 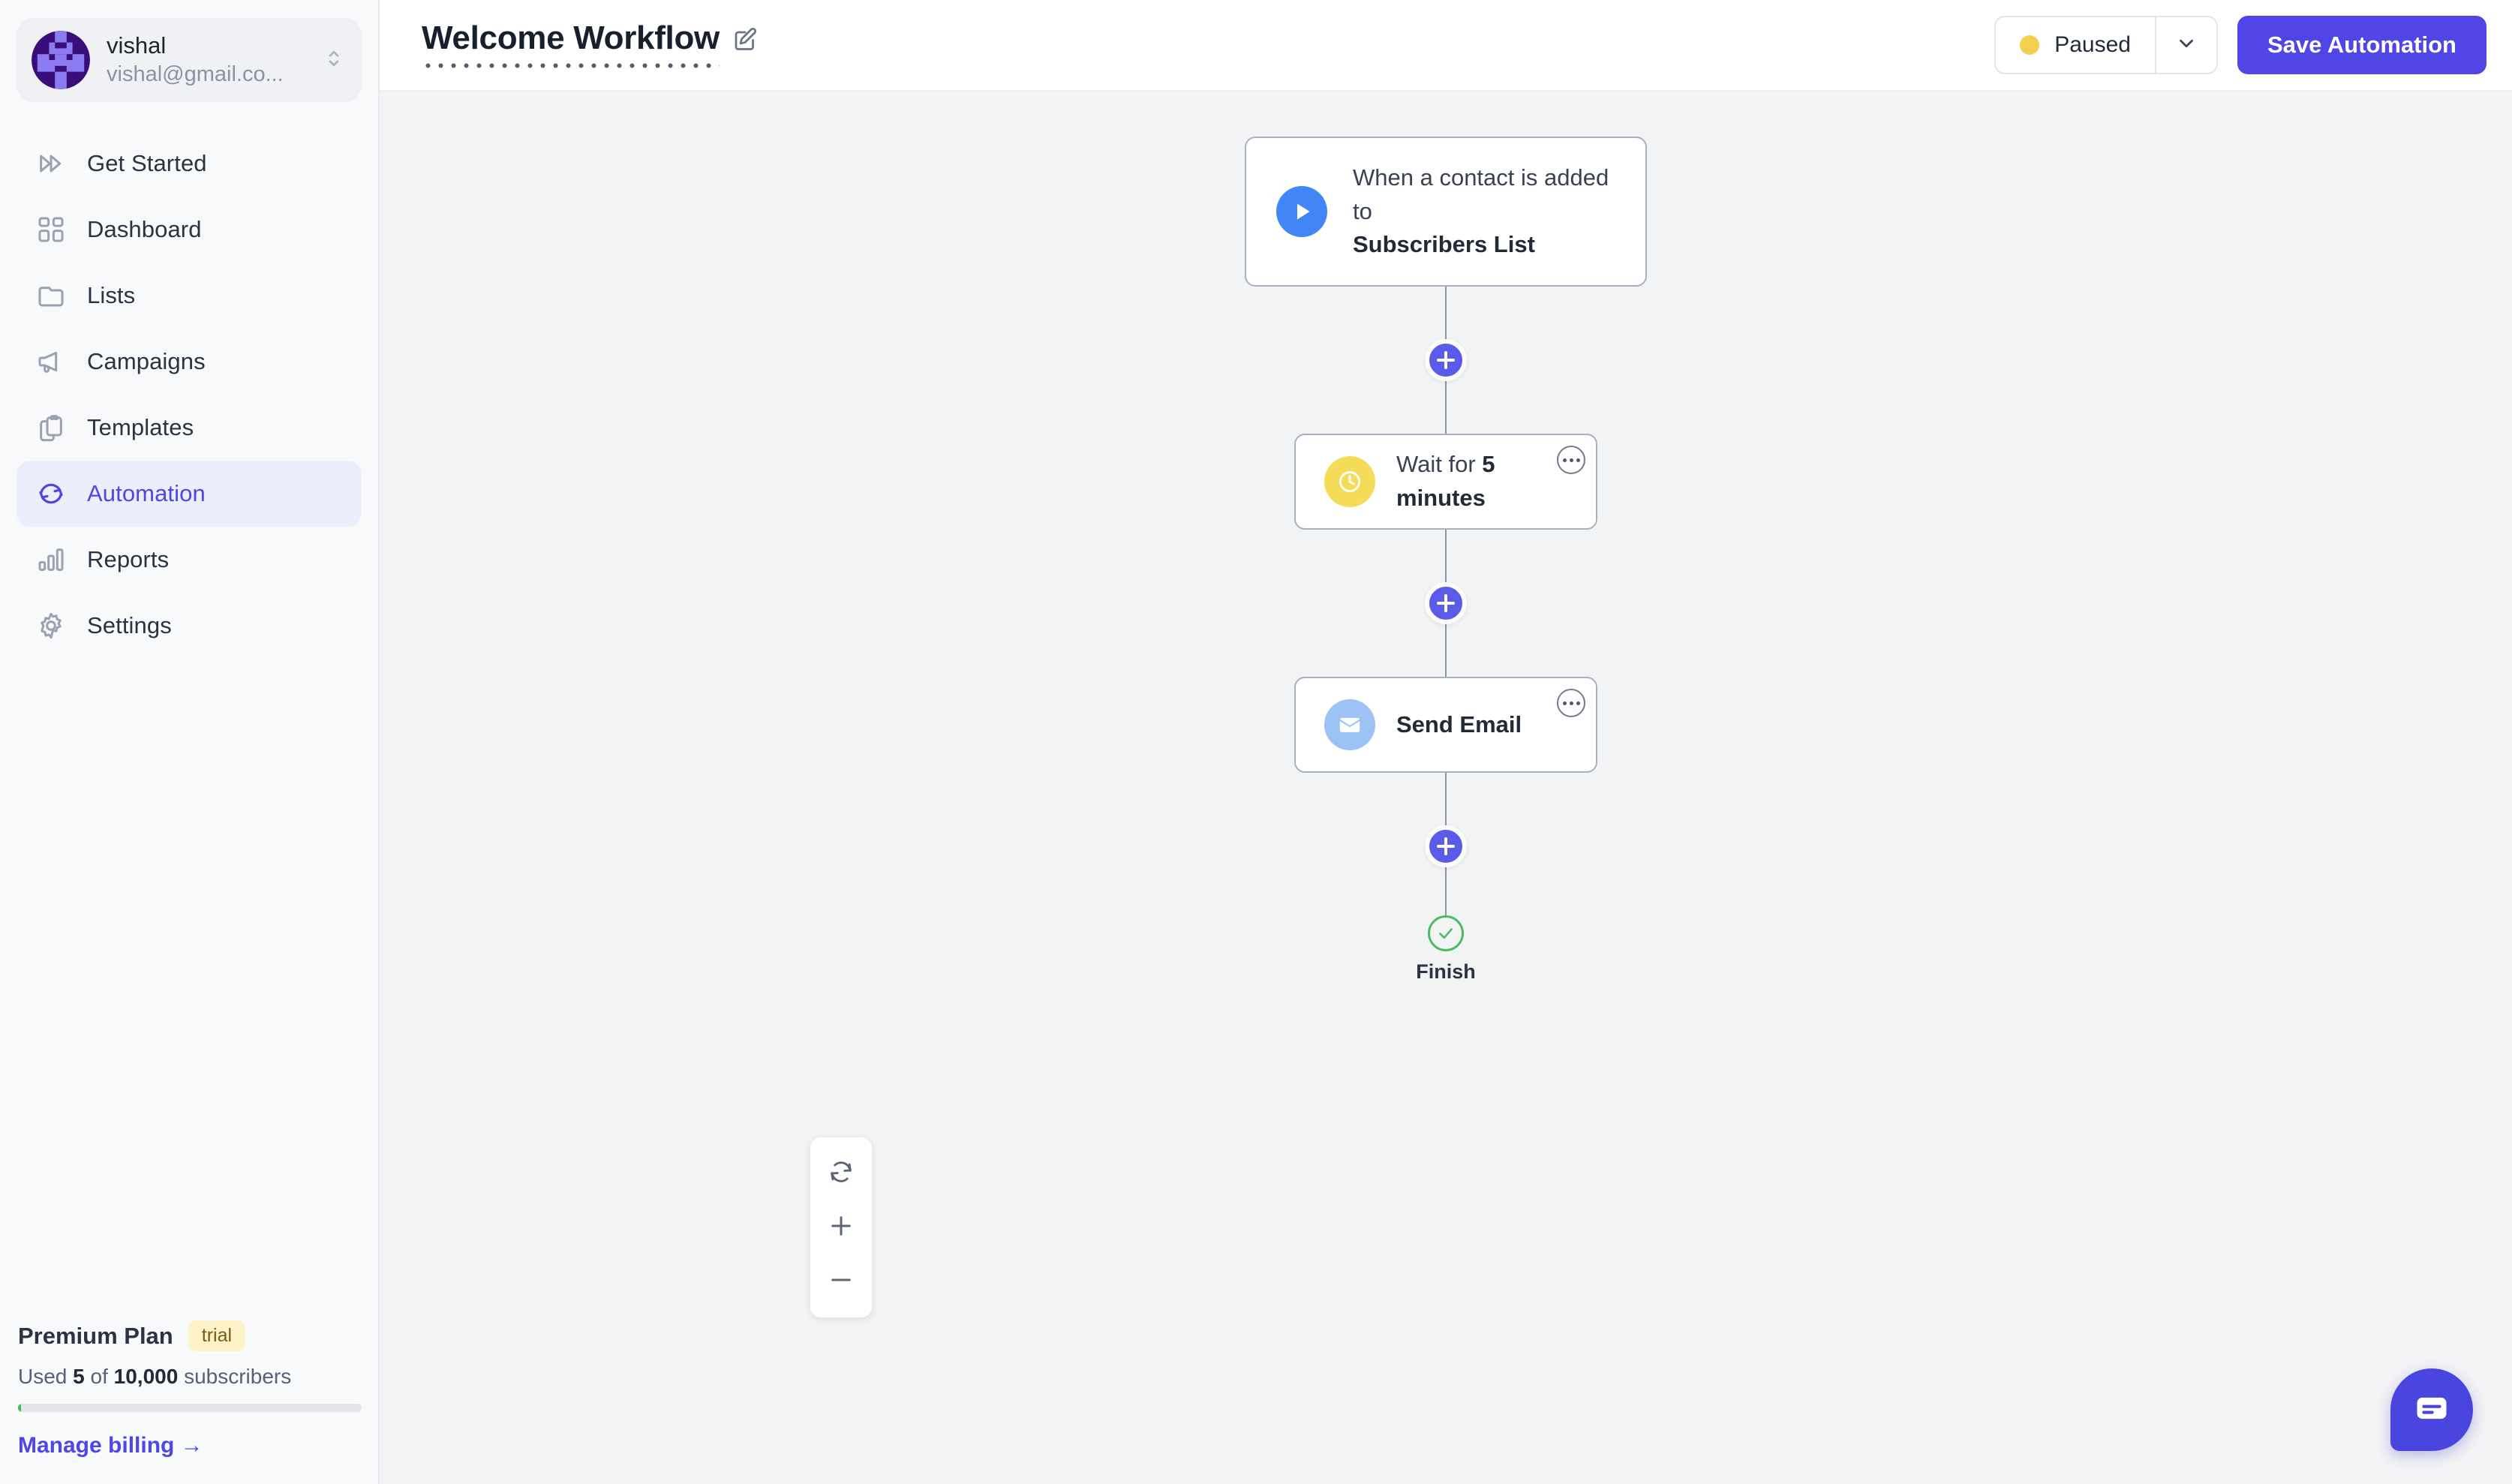 What do you see at coordinates (1349, 724) in the screenshot?
I see `envelope-icon` at bounding box center [1349, 724].